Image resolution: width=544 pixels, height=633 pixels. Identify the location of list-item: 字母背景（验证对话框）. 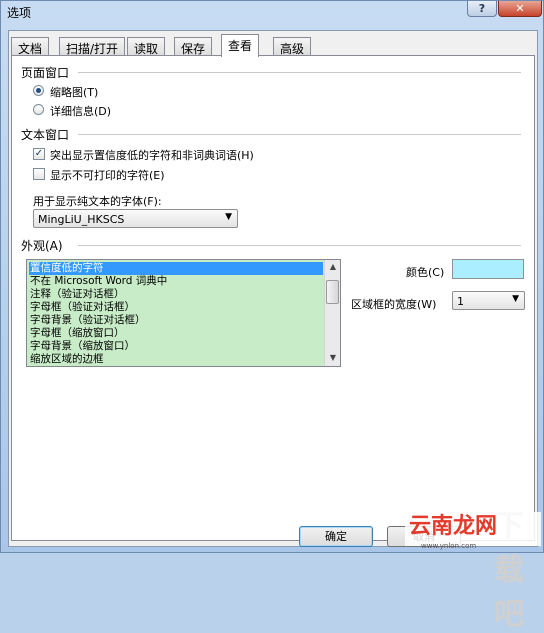
(176, 320).